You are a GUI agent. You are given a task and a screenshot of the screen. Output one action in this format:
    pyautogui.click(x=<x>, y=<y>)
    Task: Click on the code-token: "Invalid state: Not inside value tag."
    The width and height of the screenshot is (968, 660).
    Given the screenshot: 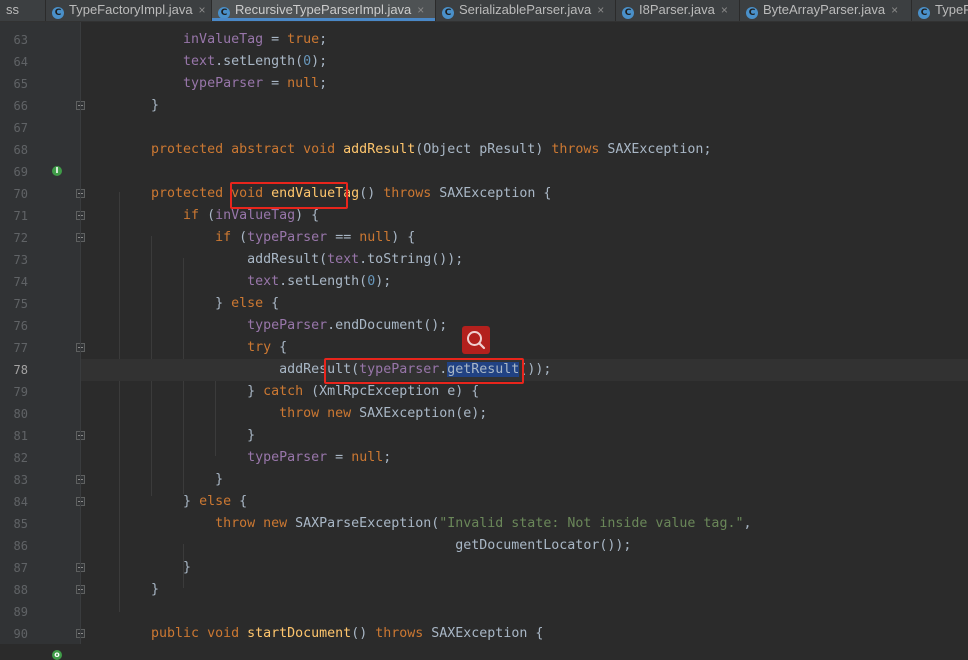 What is the action you would take?
    pyautogui.click(x=591, y=523)
    